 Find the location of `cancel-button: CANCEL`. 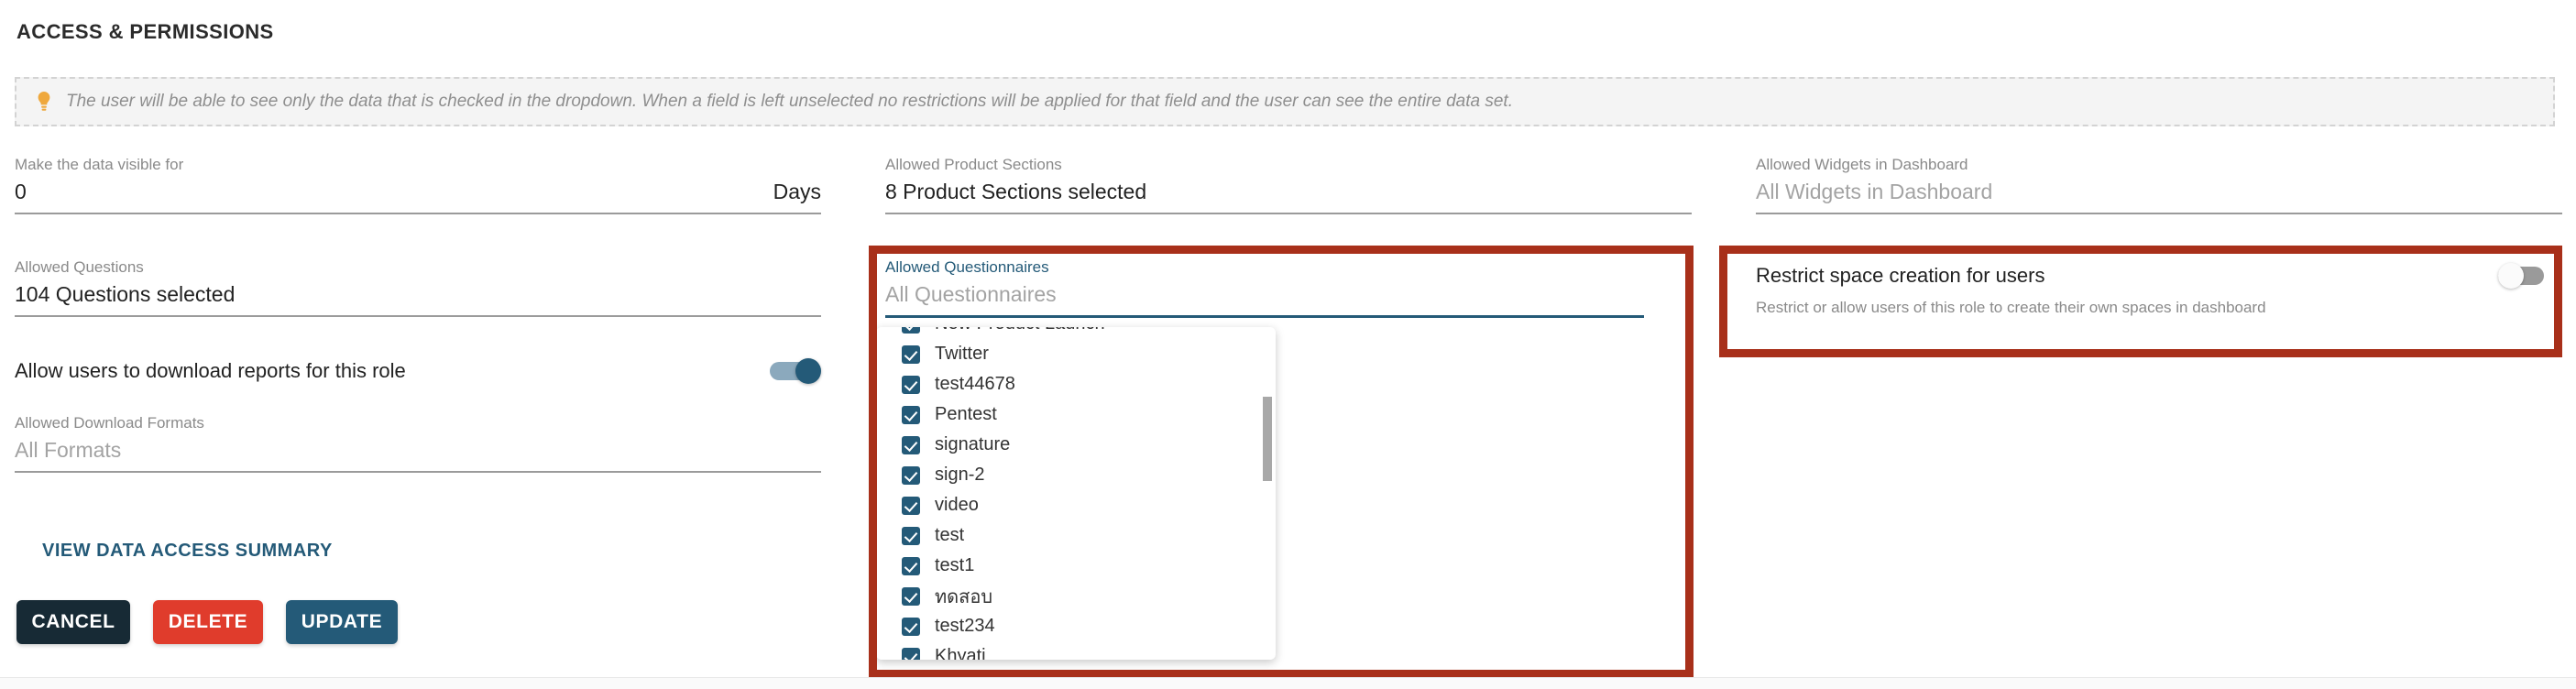

cancel-button: CANCEL is located at coordinates (73, 622).